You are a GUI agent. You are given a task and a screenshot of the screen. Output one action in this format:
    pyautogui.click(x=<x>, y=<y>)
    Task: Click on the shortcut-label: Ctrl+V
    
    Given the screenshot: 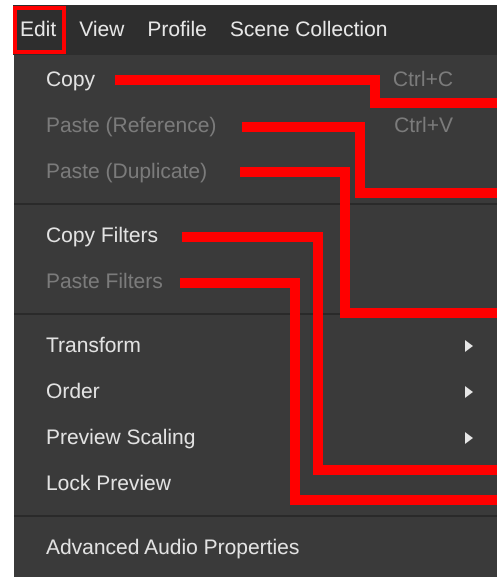 What is the action you would take?
    pyautogui.click(x=424, y=126)
    